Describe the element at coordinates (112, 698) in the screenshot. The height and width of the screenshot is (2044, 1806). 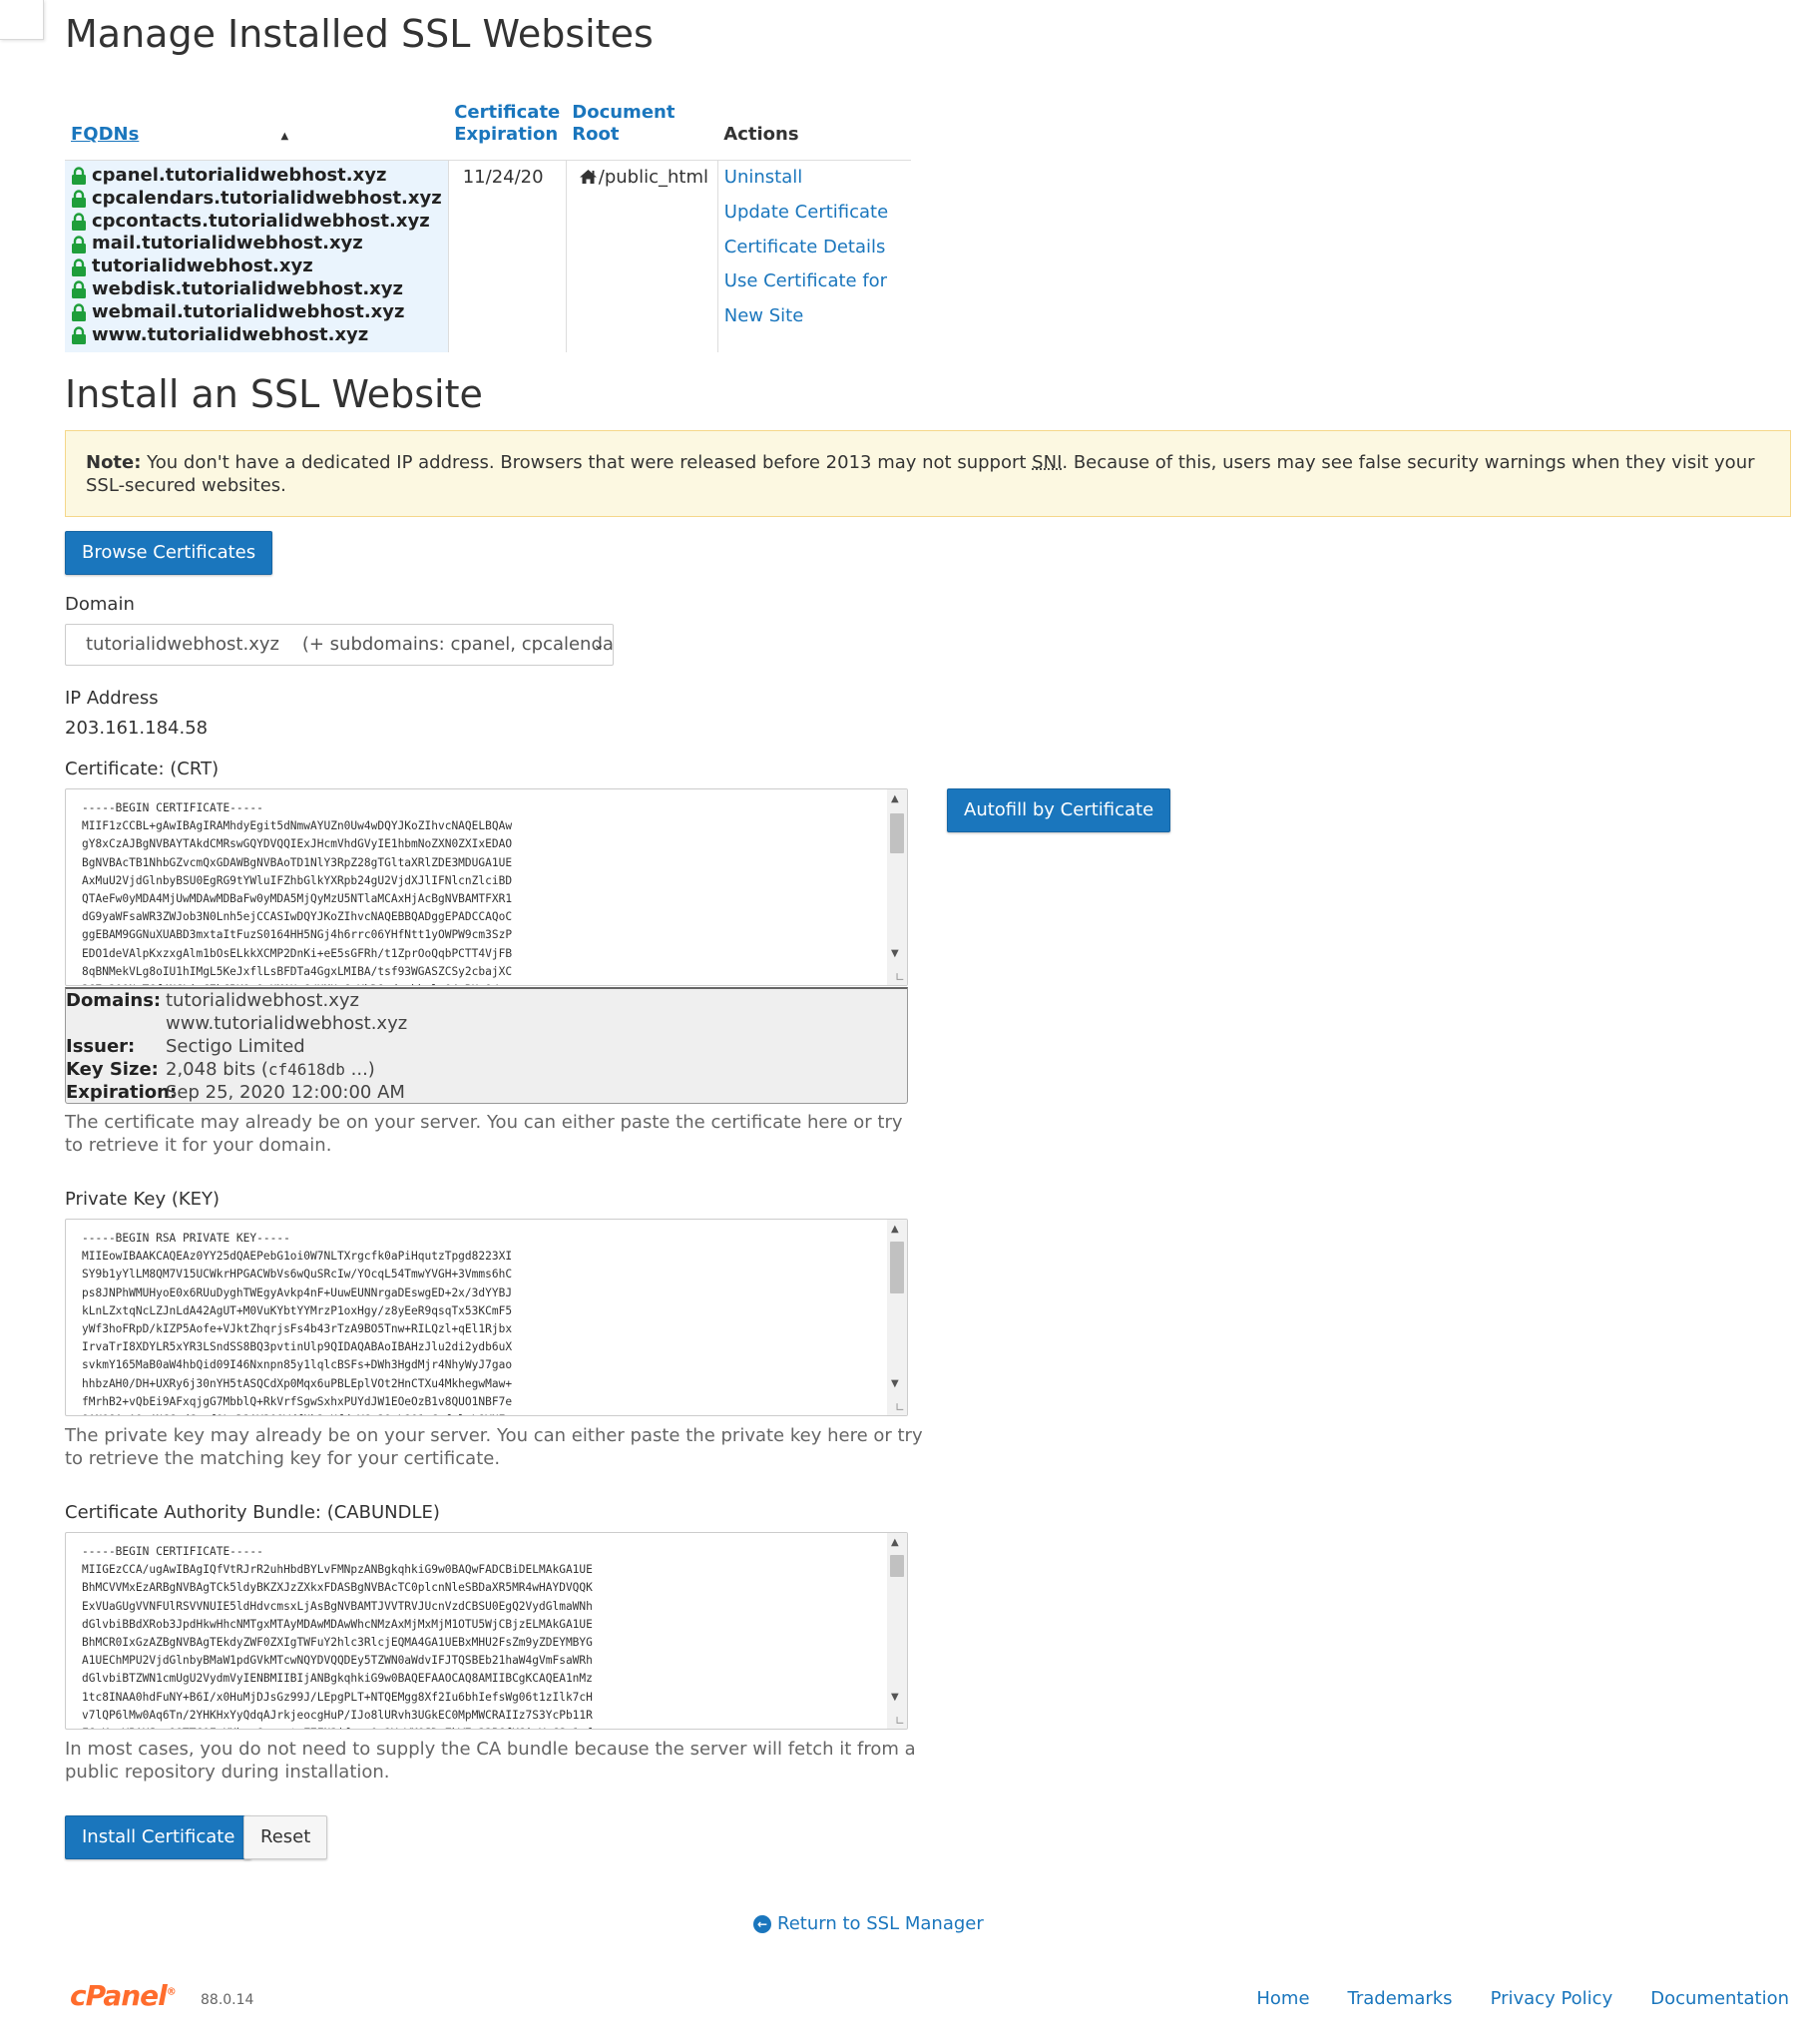
I see `ip-address-label: IP Address` at that location.